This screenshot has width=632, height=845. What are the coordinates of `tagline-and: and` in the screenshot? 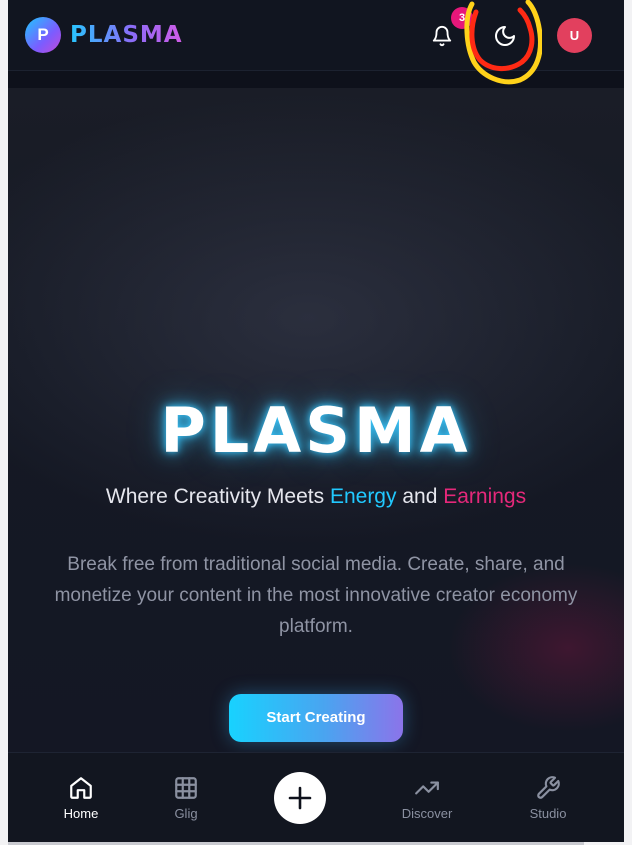 It's located at (420, 496).